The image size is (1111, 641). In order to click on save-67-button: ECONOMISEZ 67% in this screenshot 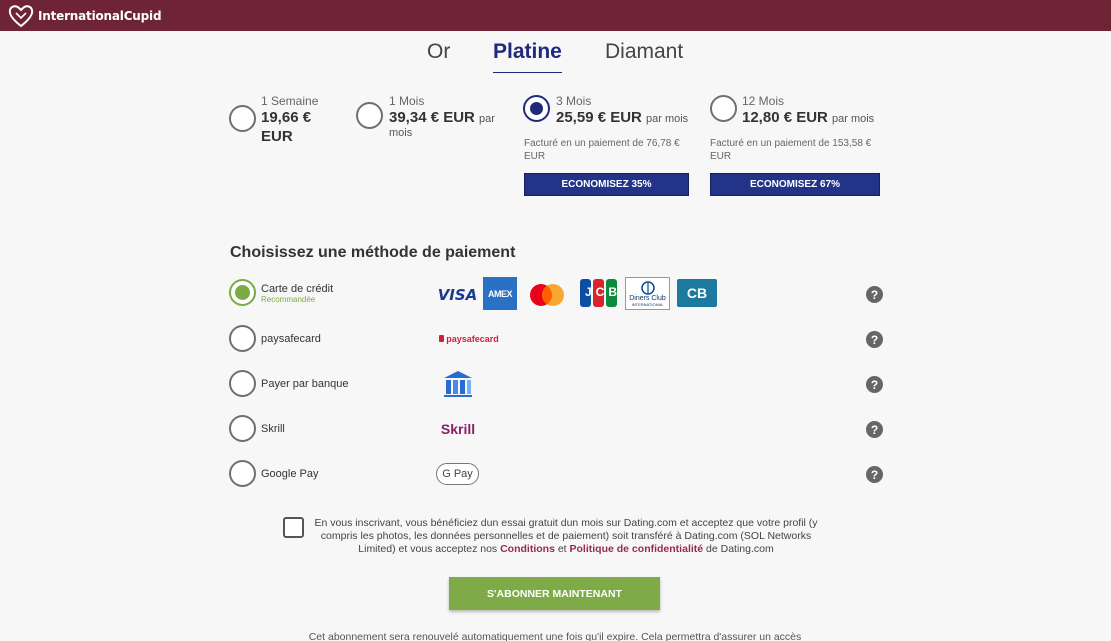, I will do `click(795, 184)`.